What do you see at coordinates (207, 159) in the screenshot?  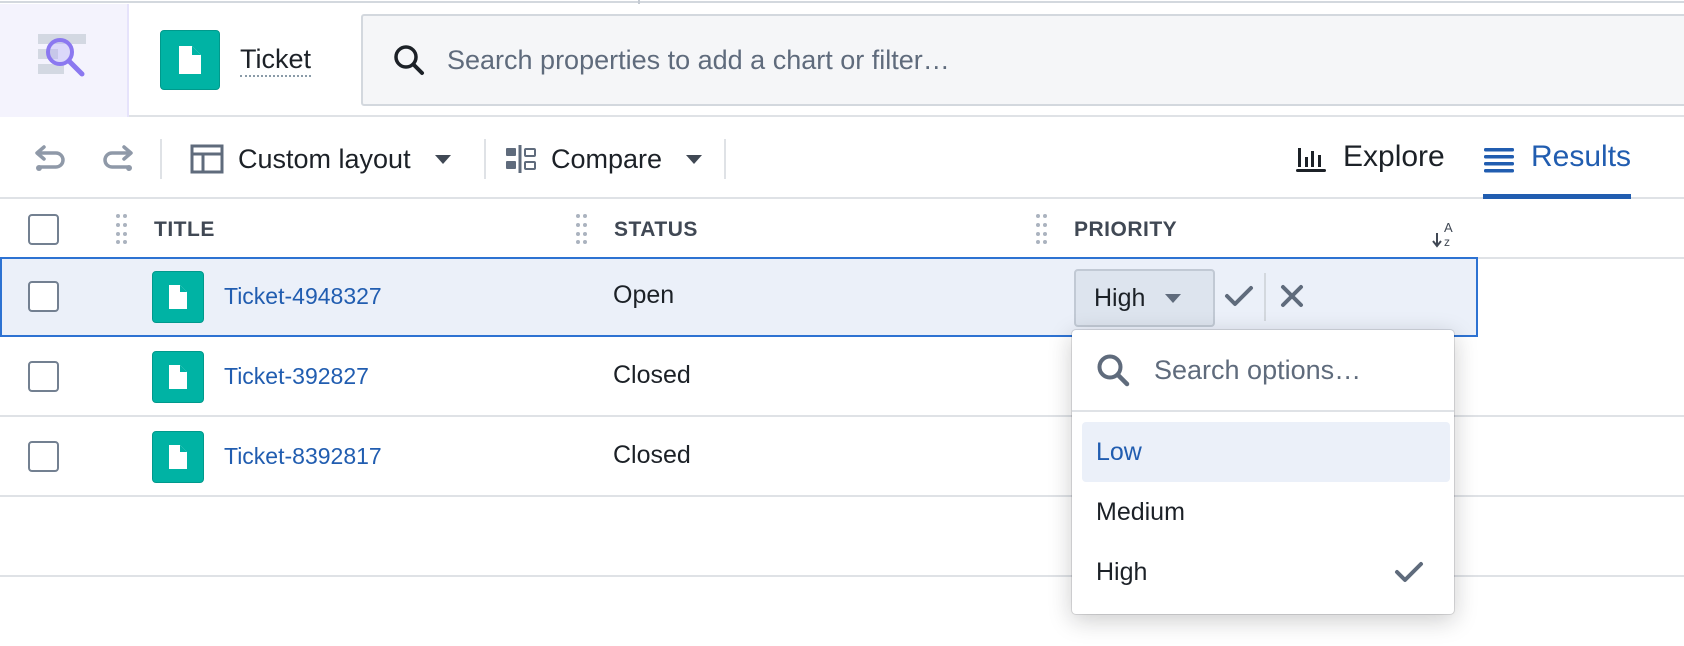 I see `layout-icon` at bounding box center [207, 159].